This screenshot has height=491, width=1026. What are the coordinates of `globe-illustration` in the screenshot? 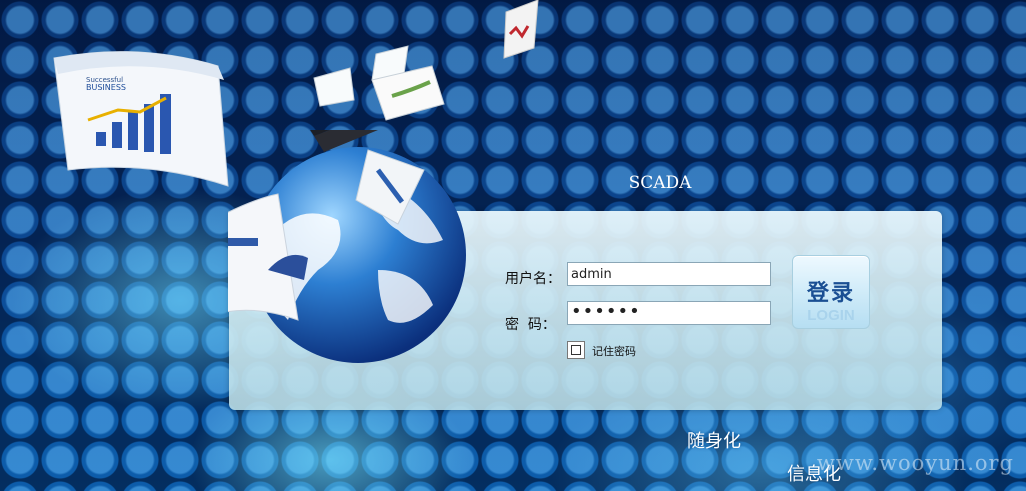 It's located at (347, 246).